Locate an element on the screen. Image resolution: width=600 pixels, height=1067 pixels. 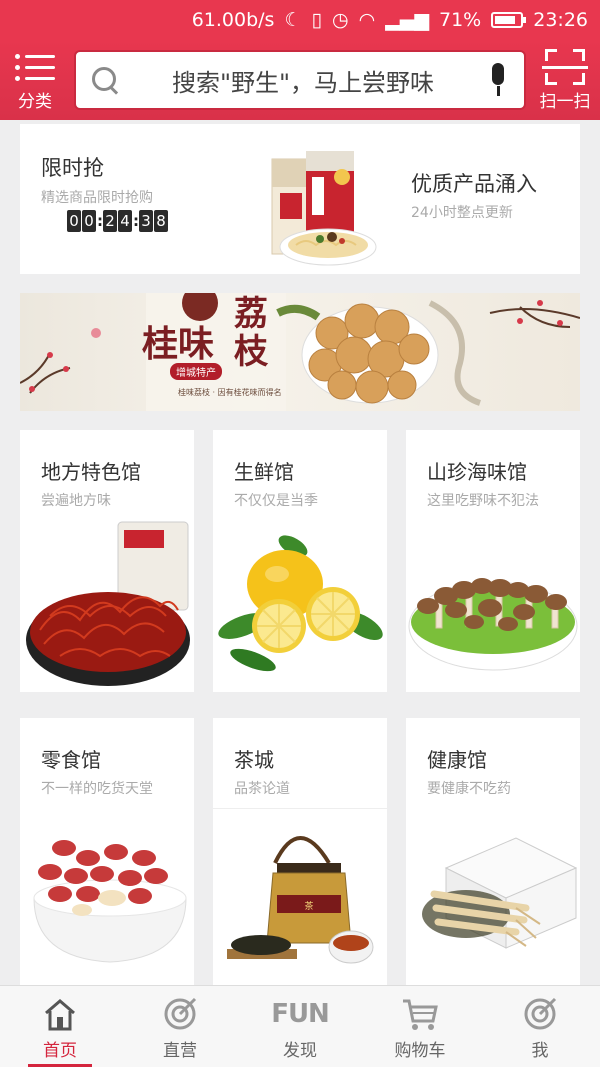
banner-graphic is located at coordinates (300, 352).